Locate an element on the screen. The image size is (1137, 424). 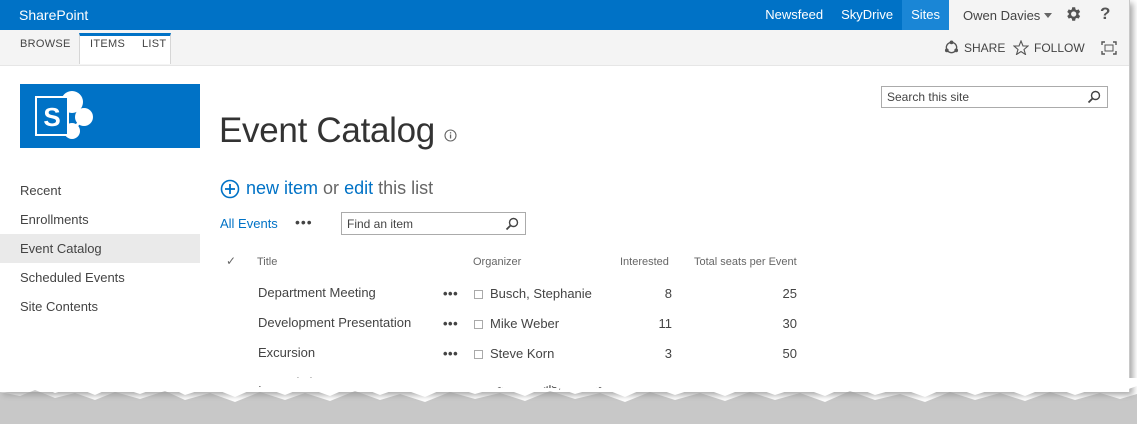
help-icon: ? is located at coordinates (1105, 14).